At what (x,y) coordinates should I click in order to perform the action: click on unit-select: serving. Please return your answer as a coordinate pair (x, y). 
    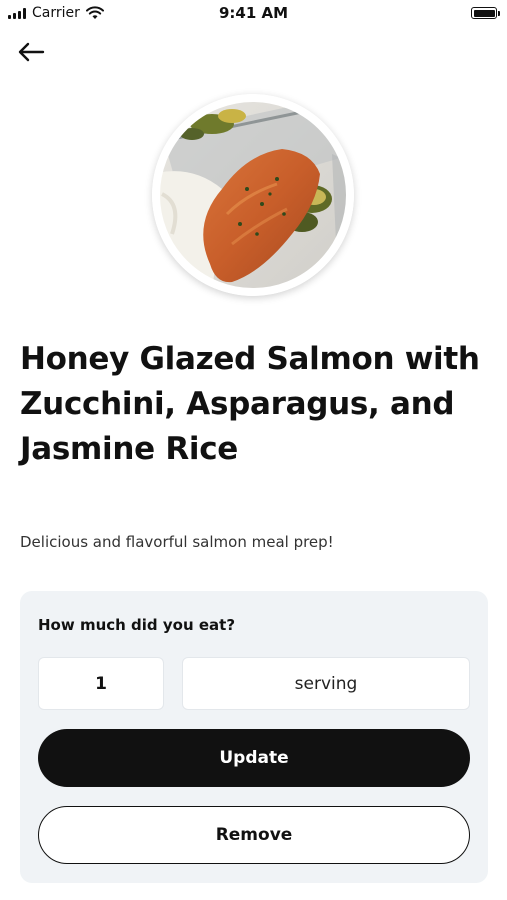
    Looking at the image, I should click on (326, 683).